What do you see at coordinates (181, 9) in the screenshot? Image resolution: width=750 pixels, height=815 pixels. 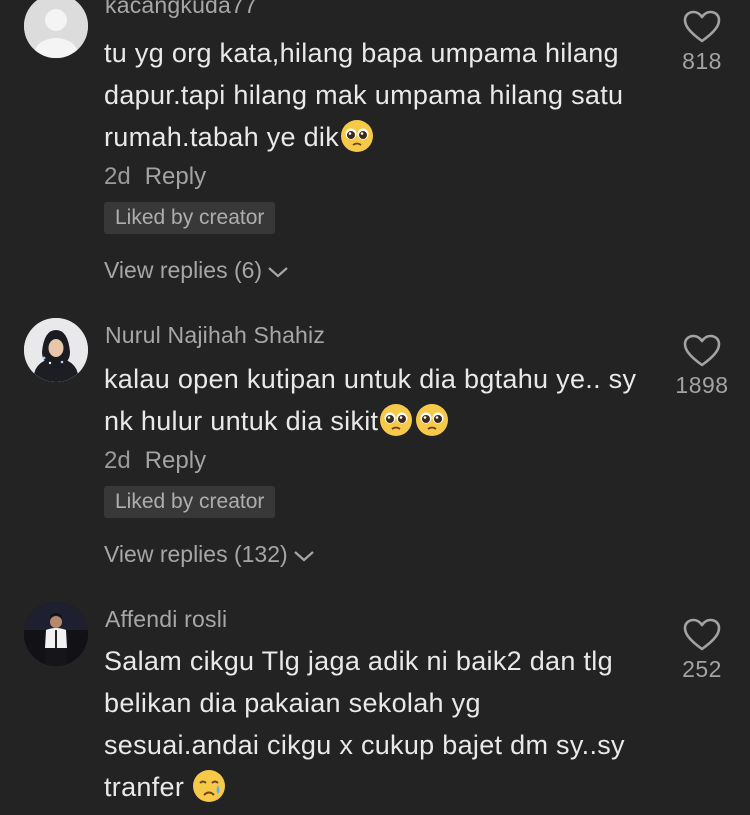 I see `comment-username: kacangkuda77` at bounding box center [181, 9].